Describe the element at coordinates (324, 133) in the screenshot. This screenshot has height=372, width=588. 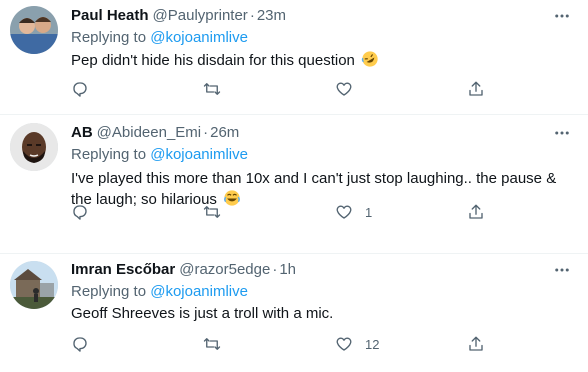
I see `tweet-header: AB @Abideen_Emi · 26m` at that location.